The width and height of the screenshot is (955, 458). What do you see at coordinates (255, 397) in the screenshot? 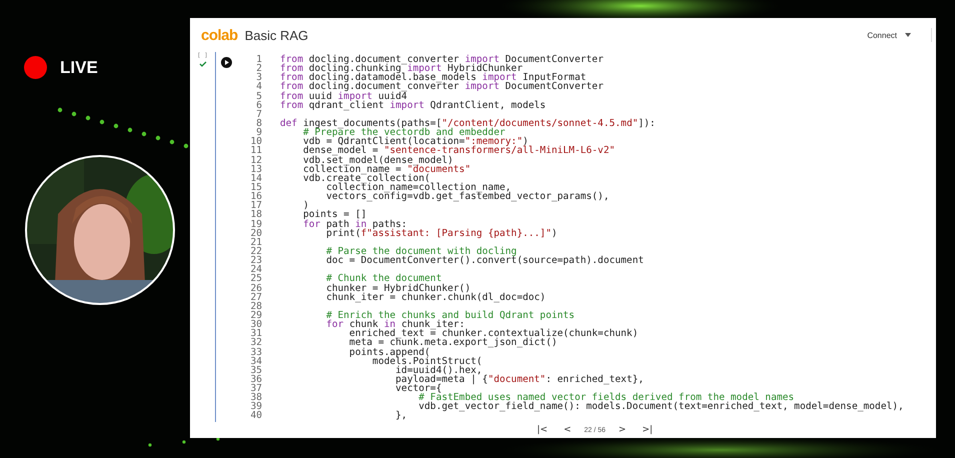
I see `line-number: 38` at bounding box center [255, 397].